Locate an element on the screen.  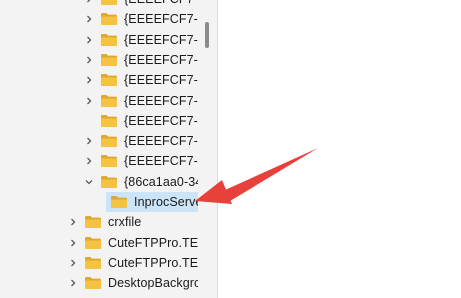
tree-item: InprocServer32 is located at coordinates (152, 202).